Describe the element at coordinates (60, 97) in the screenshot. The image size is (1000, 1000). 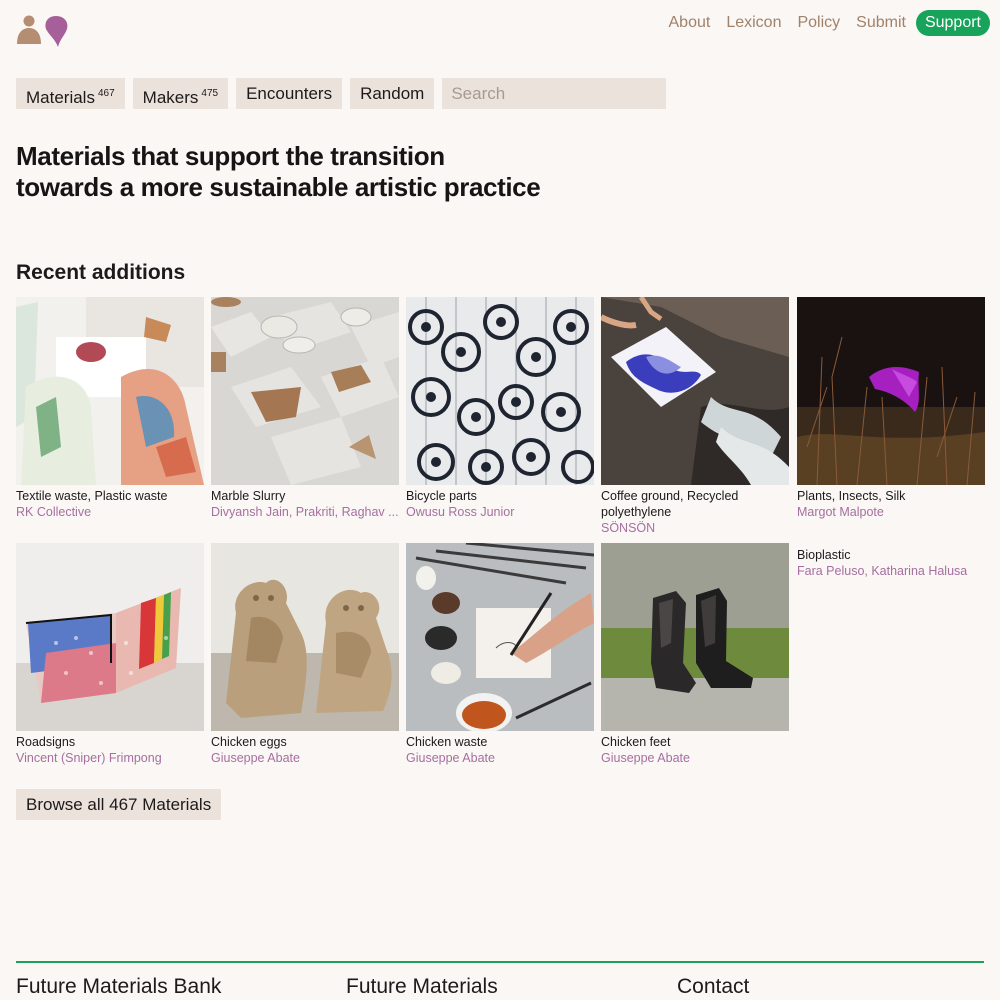
I see `materials-label: Materials` at that location.